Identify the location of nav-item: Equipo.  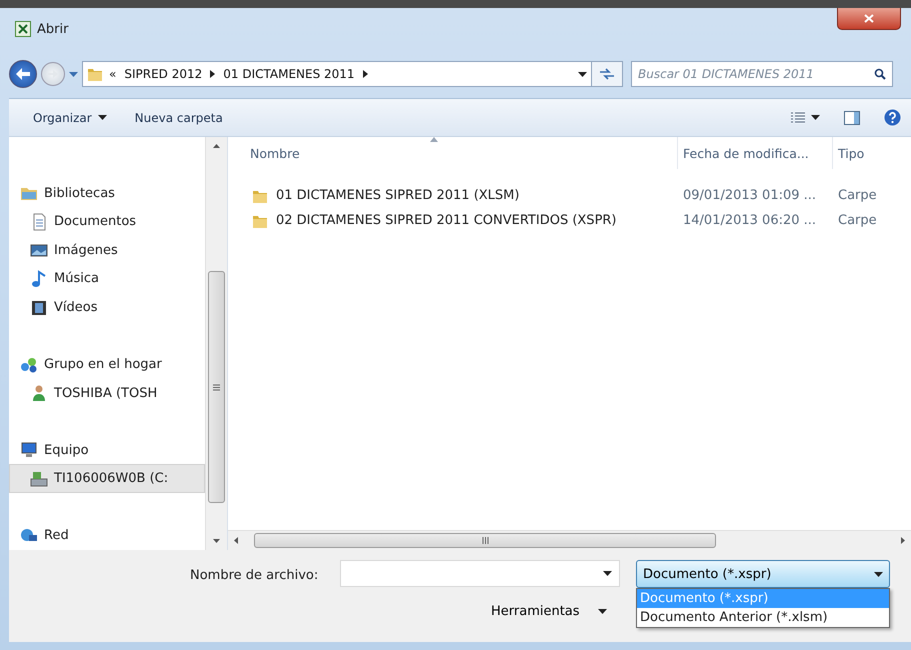
(107, 450).